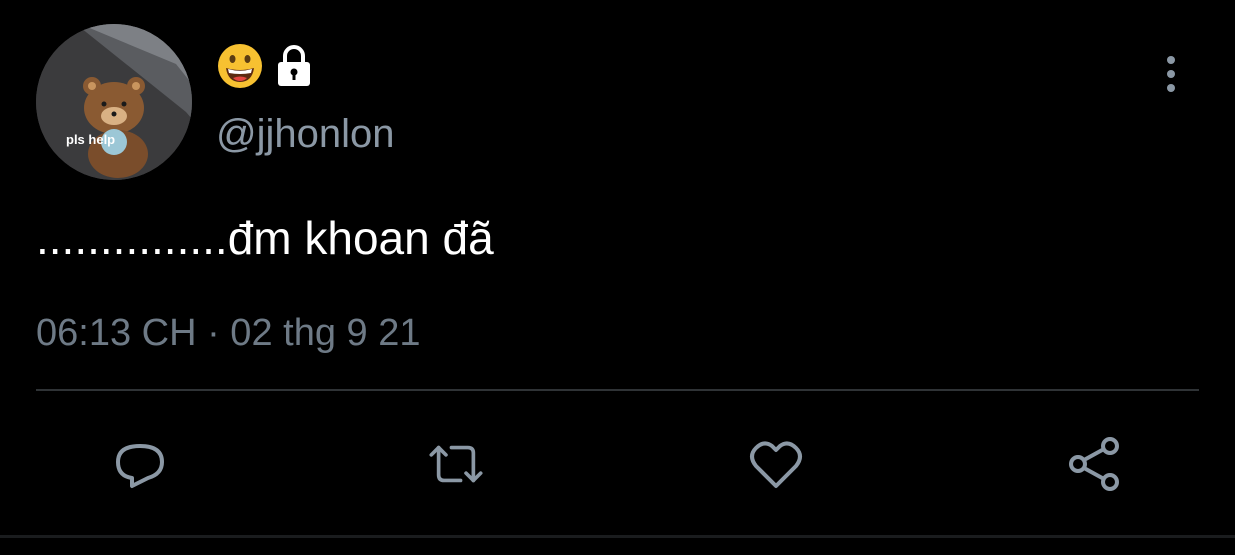 Image resolution: width=1235 pixels, height=555 pixels. Describe the element at coordinates (617, 390) in the screenshot. I see `divider` at that location.